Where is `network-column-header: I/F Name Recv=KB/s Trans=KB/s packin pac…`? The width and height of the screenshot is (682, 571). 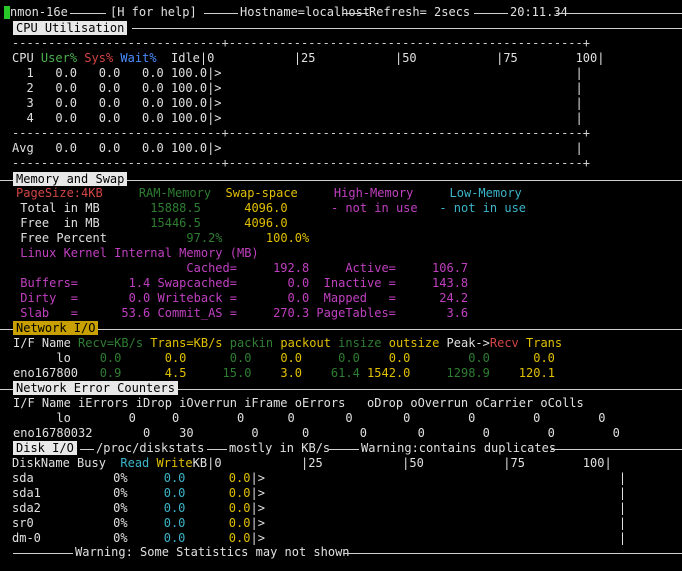 network-column-header: I/F Name Recv=KB/s Trans=KB/s packin pac… is located at coordinates (288, 343).